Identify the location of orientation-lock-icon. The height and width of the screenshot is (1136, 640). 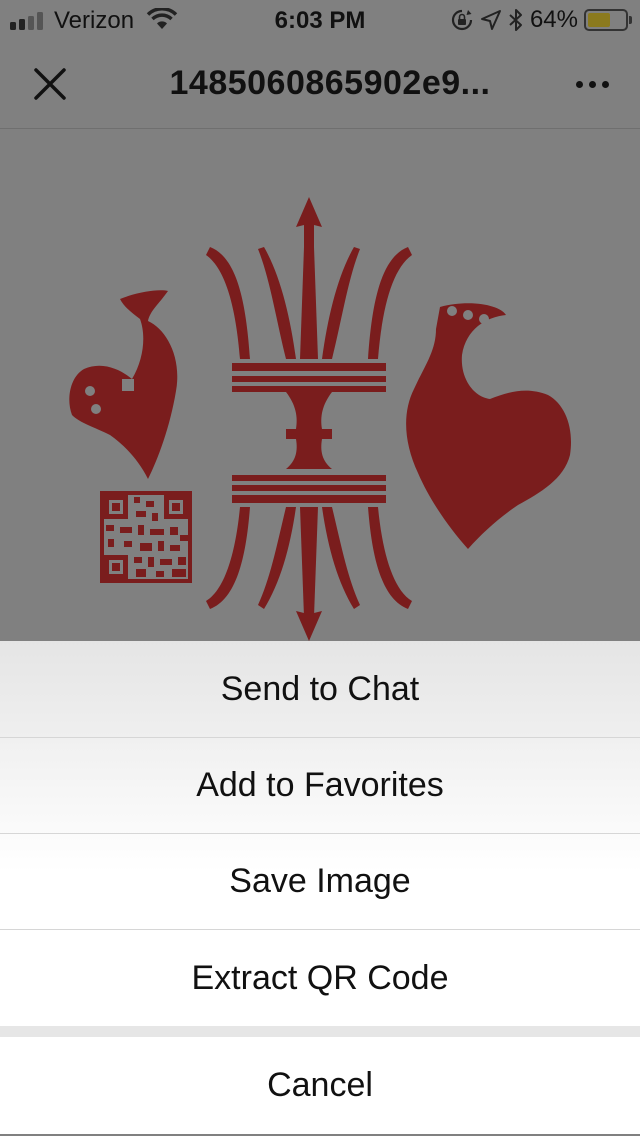
(462, 20).